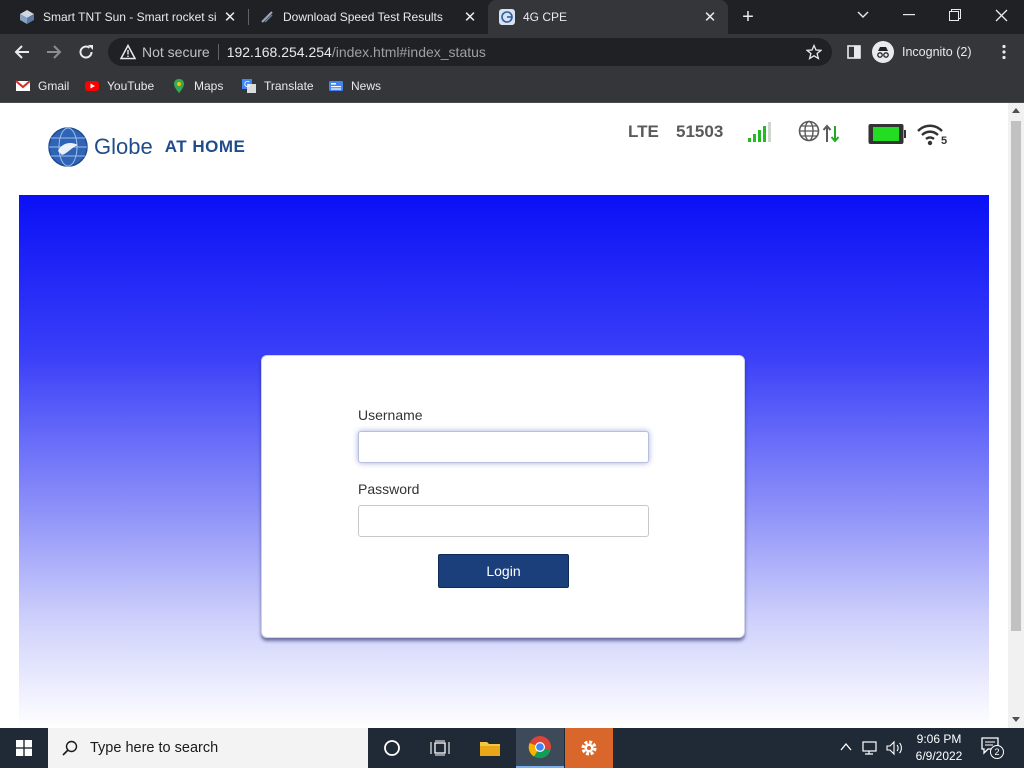 The height and width of the screenshot is (768, 1024). I want to click on minimize-icon, so click(909, 15).